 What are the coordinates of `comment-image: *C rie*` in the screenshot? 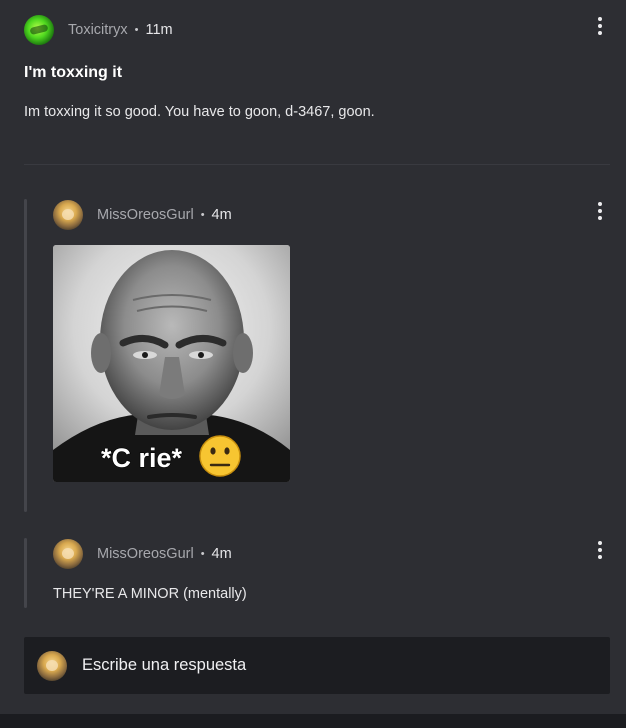 It's located at (171, 363).